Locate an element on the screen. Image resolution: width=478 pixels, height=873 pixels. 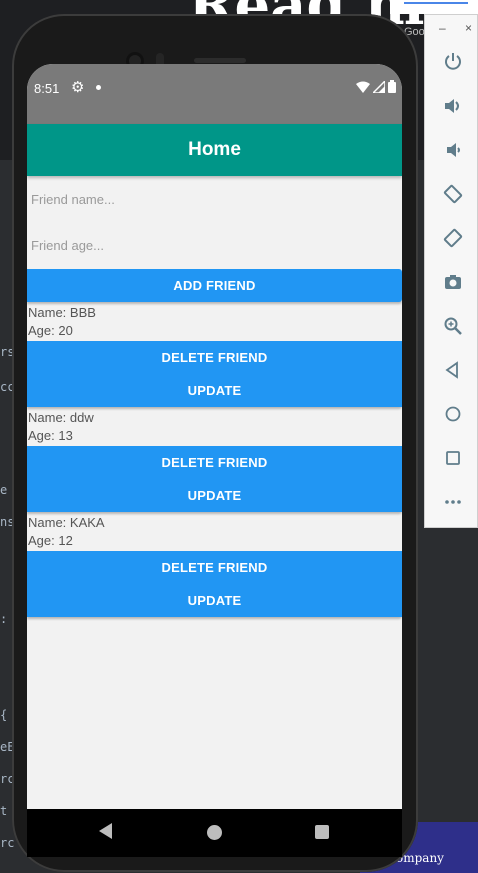
app-bar: Home is located at coordinates (214, 150).